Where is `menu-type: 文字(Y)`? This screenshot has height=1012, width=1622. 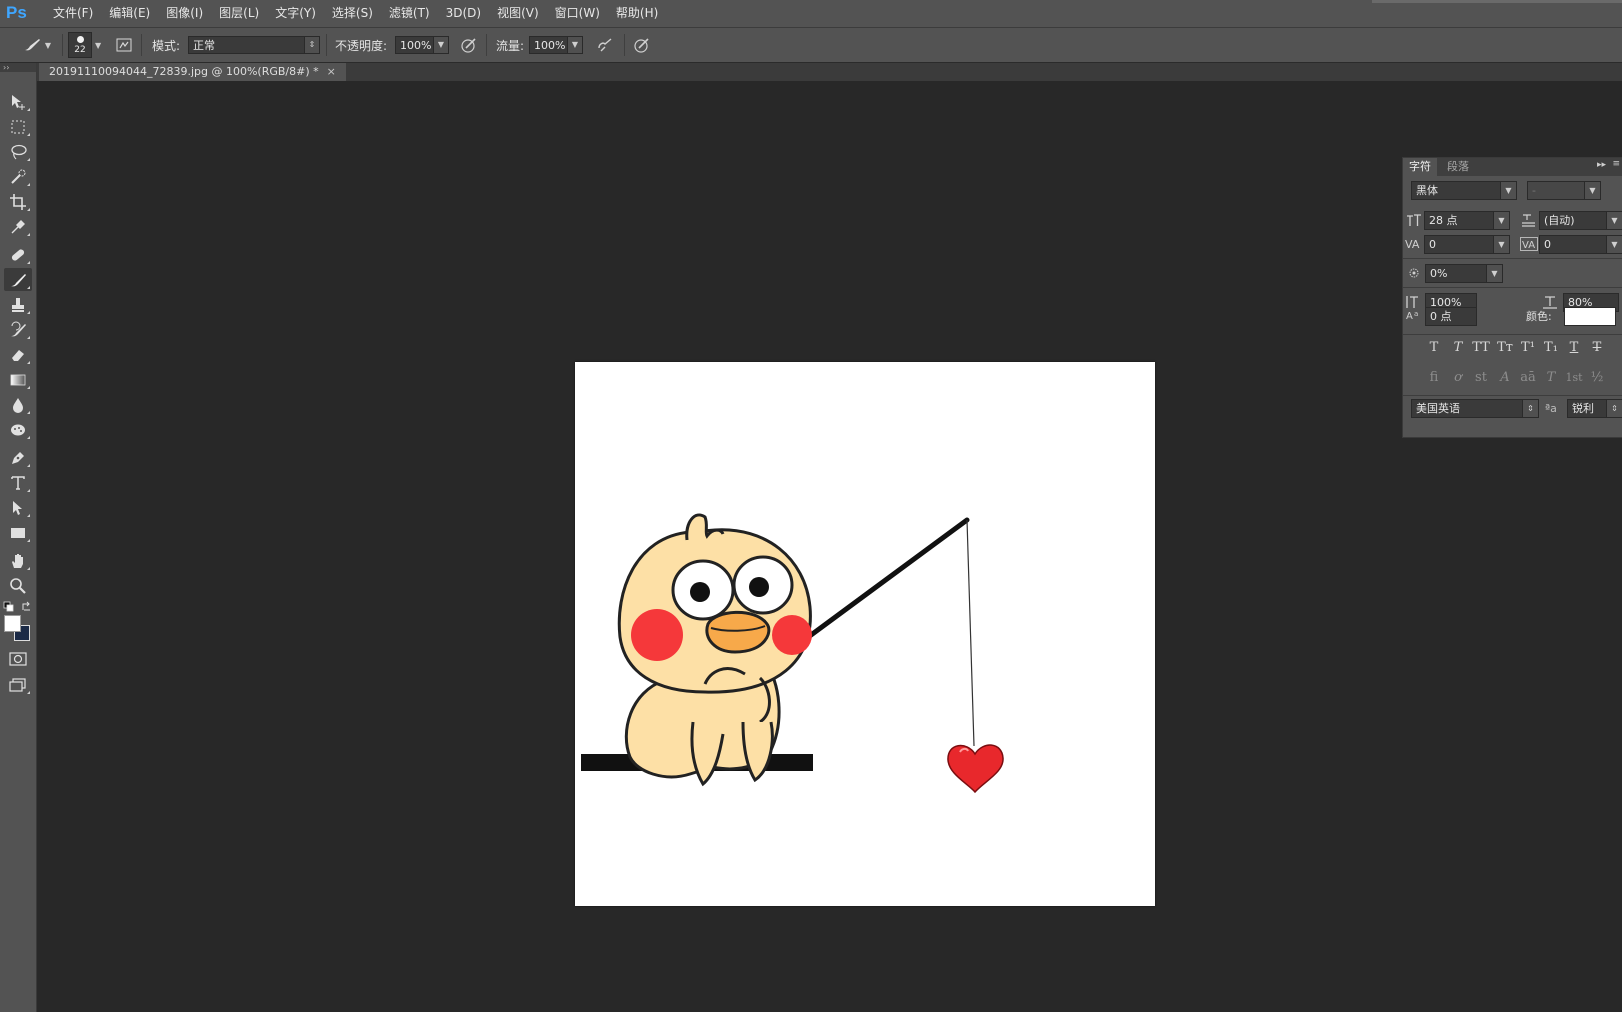
menu-type: 文字(Y) is located at coordinates (295, 13).